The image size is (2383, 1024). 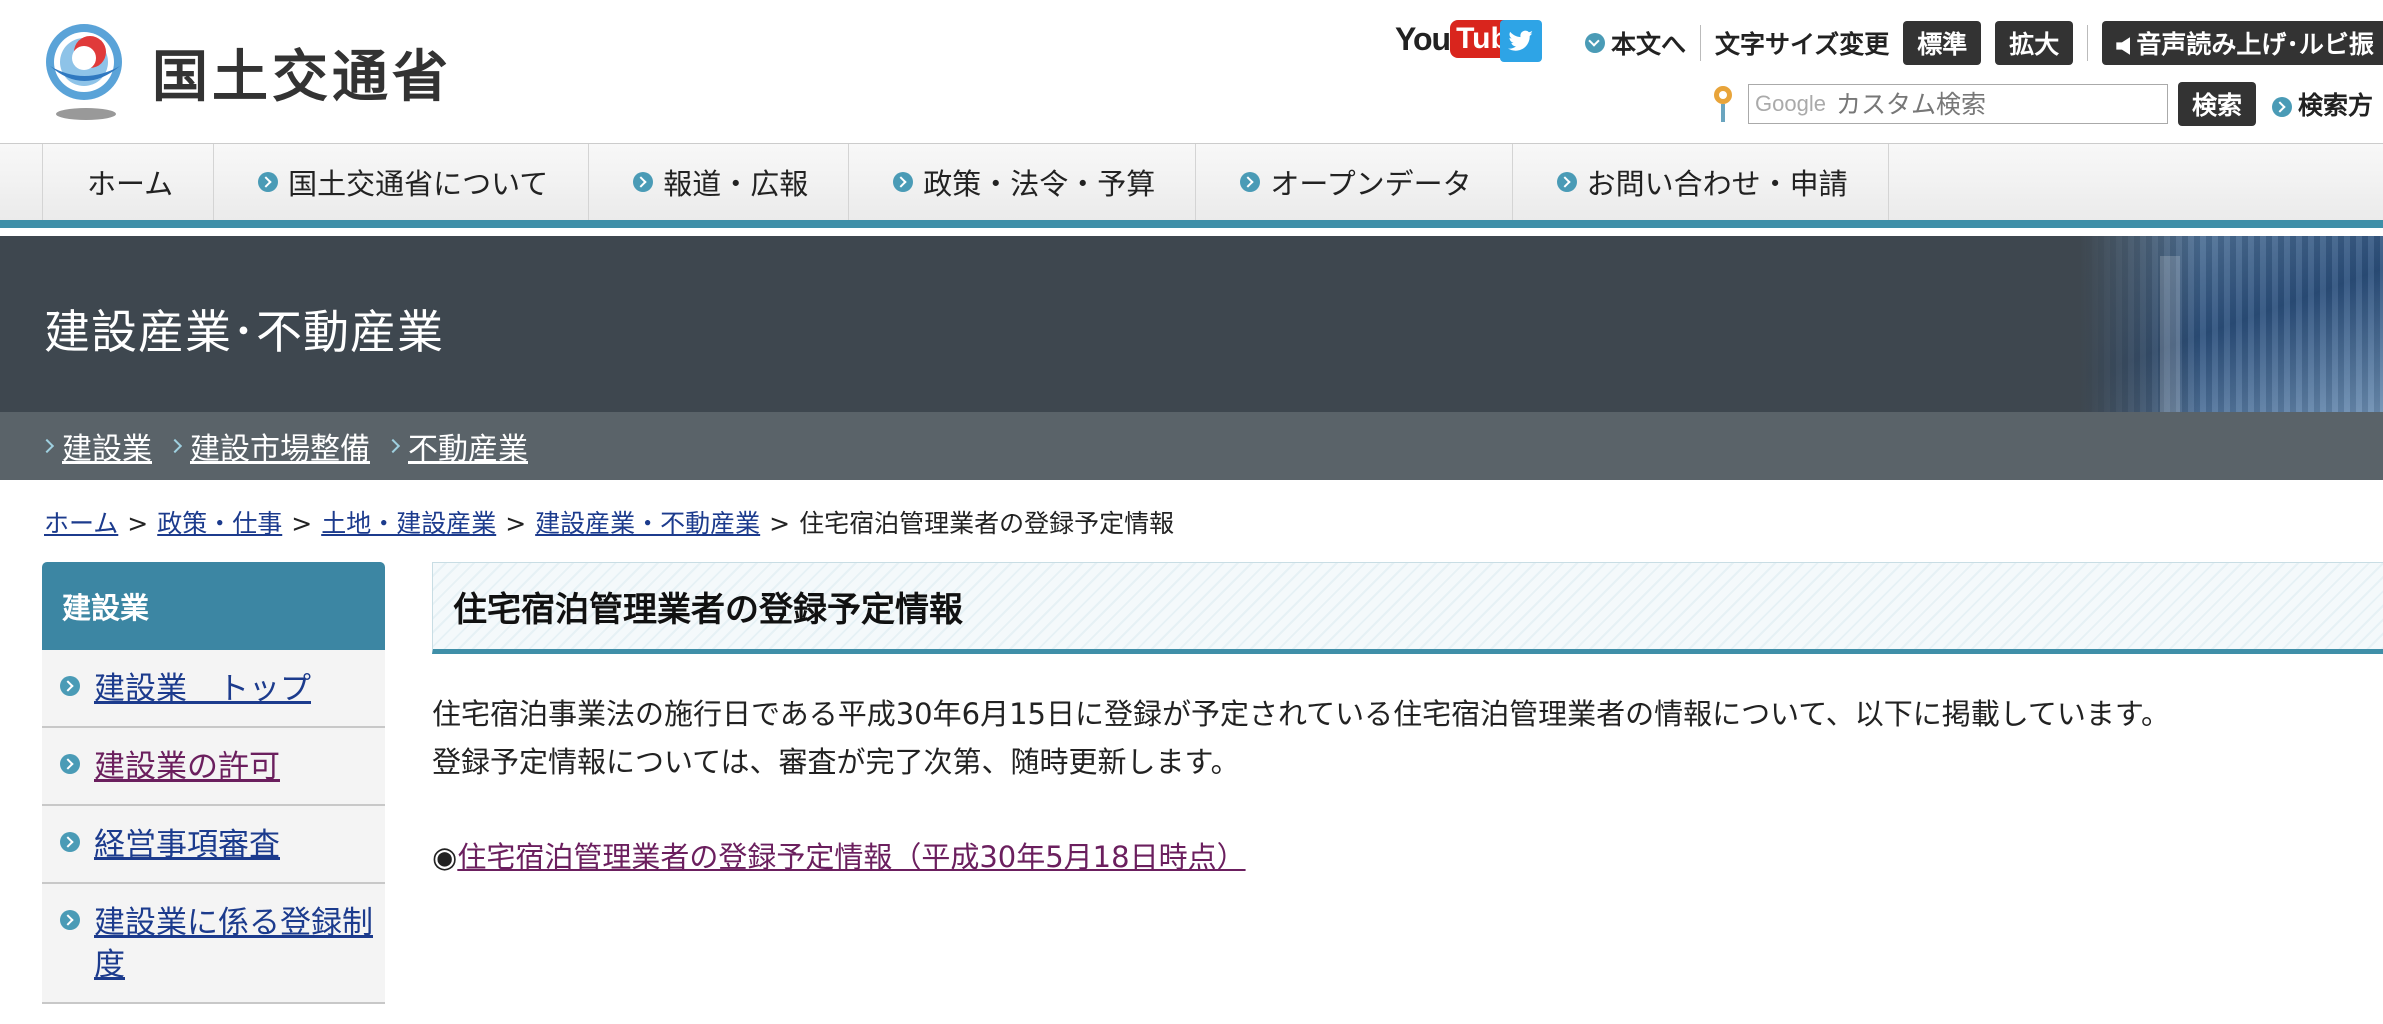 I want to click on registration-link-row: ◉住宅宿泊管理業者の登録予定情報（平成30年5月18日時点）, so click(x=1407, y=855).